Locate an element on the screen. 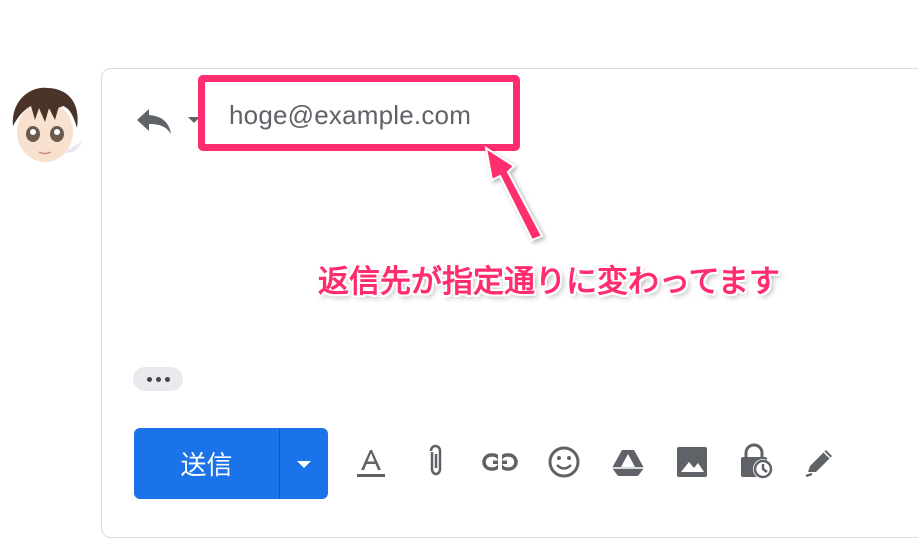  confidential-mode-icon is located at coordinates (756, 462).